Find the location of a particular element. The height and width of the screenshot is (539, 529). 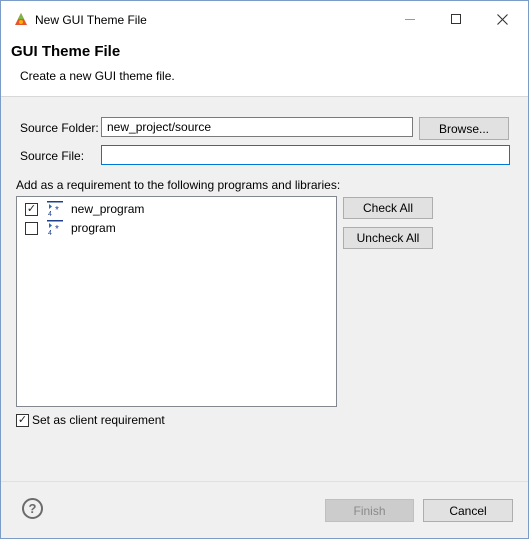

source-file-label: Source File: is located at coordinates (52, 156).